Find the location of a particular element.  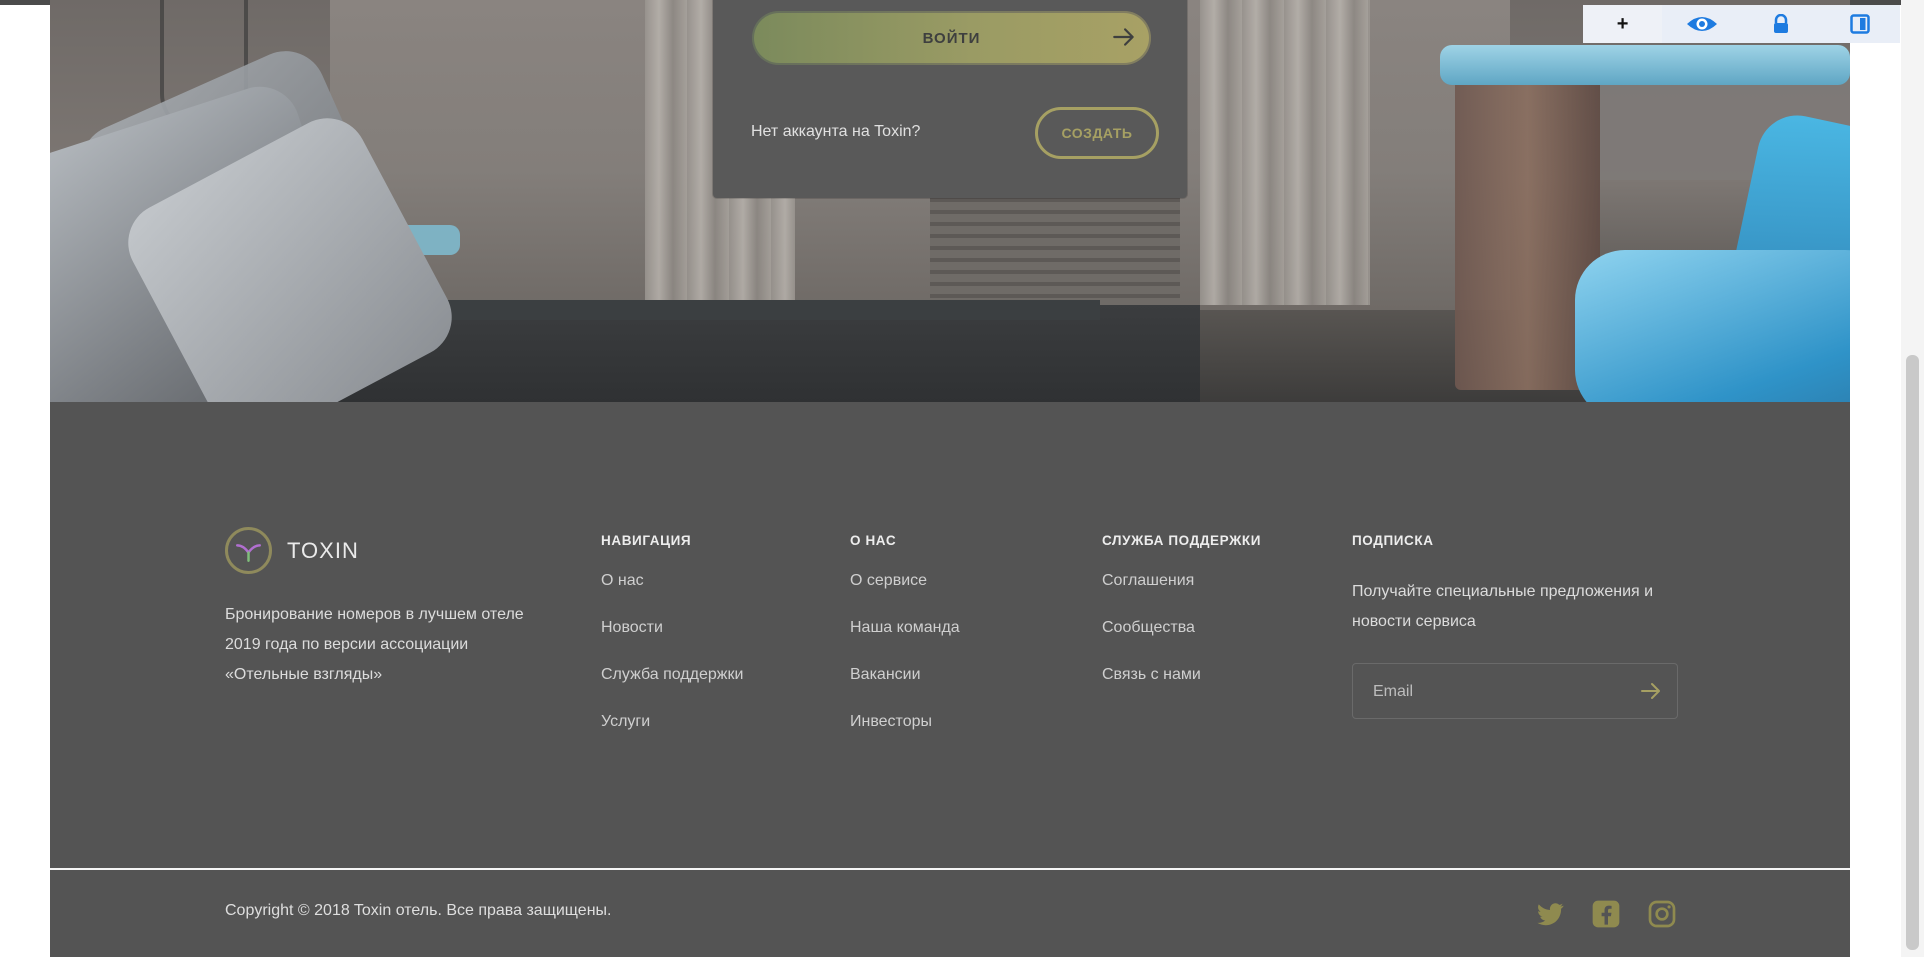

footer-link-team: Наша команда is located at coordinates (905, 642).